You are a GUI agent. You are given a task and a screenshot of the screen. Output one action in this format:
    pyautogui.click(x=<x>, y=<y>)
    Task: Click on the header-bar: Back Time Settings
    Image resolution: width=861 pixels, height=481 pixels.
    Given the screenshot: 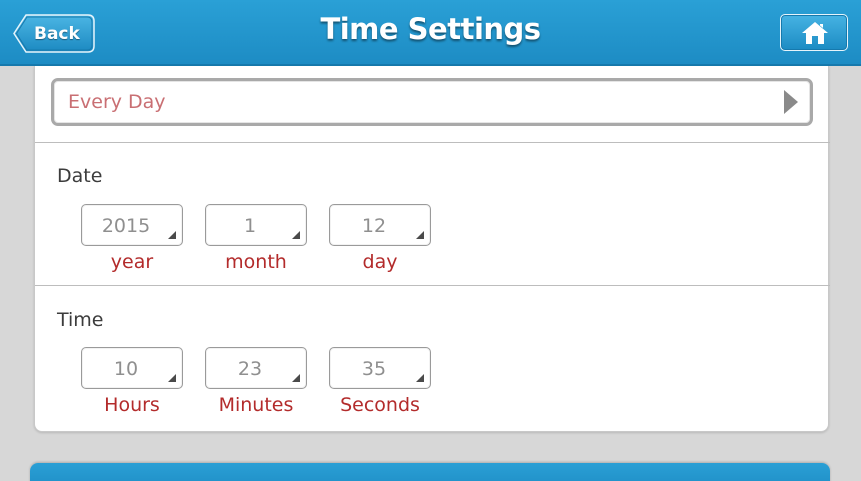 What is the action you would take?
    pyautogui.click(x=430, y=33)
    